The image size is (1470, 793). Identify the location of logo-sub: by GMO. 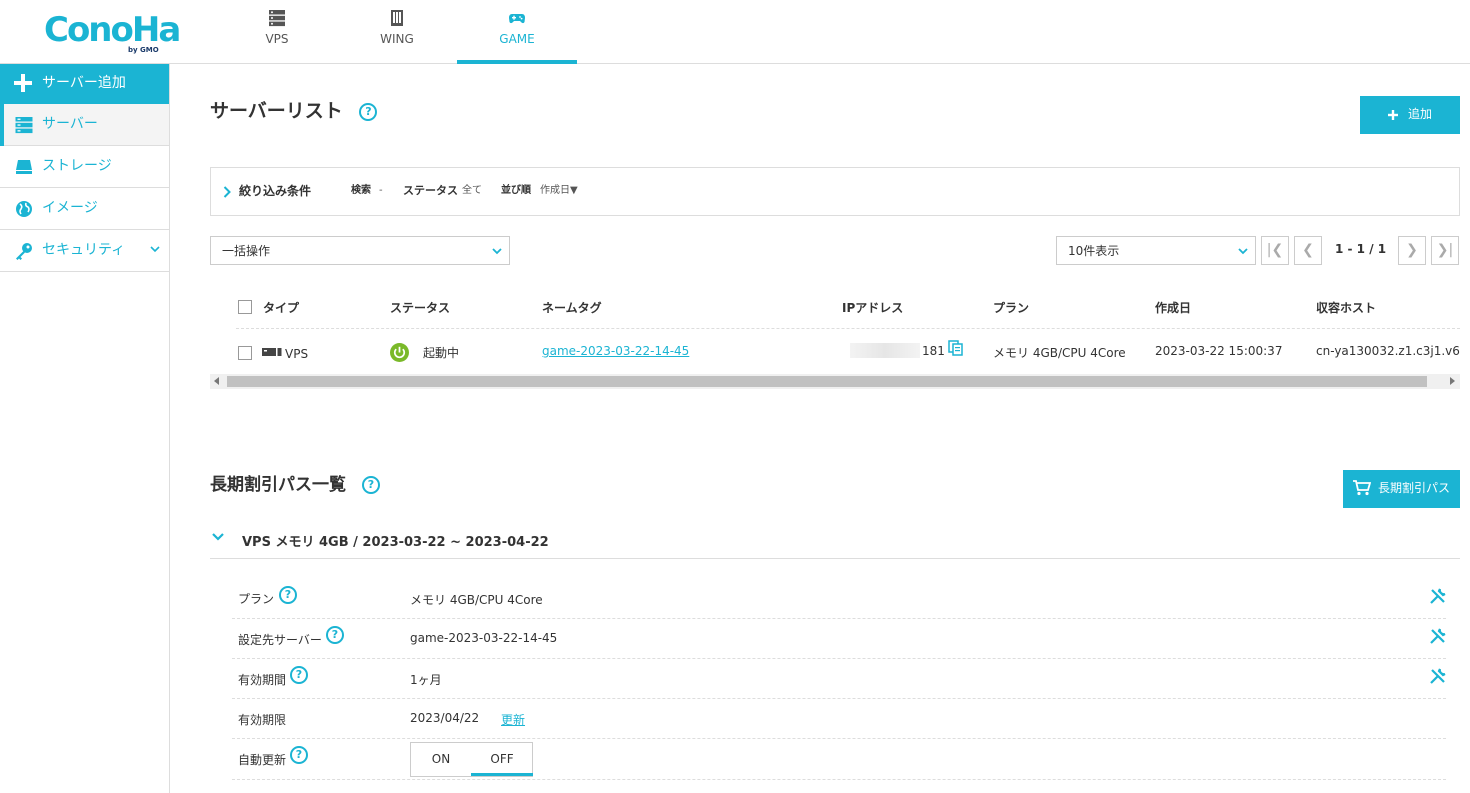
(143, 50).